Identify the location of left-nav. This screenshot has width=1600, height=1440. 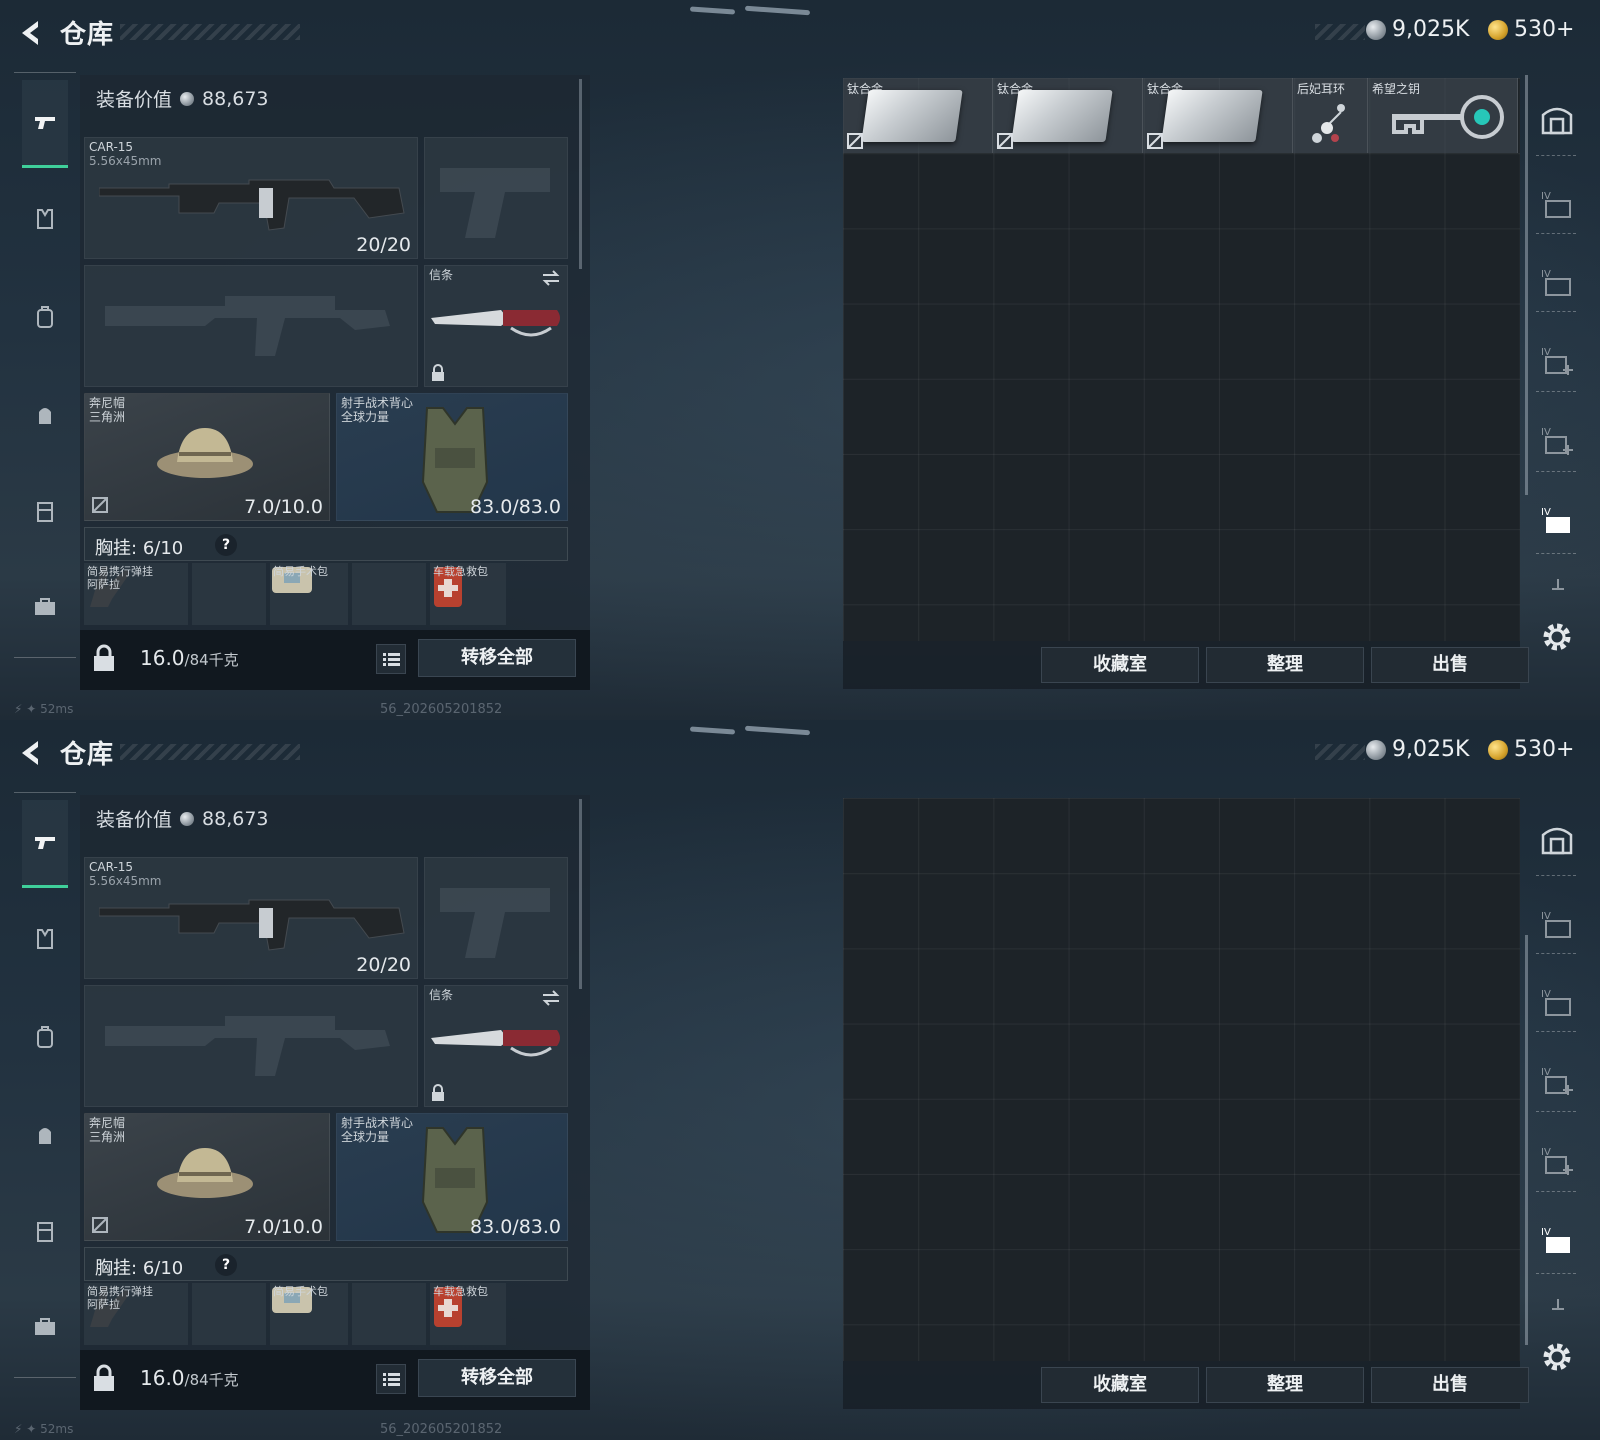
(45, 1092).